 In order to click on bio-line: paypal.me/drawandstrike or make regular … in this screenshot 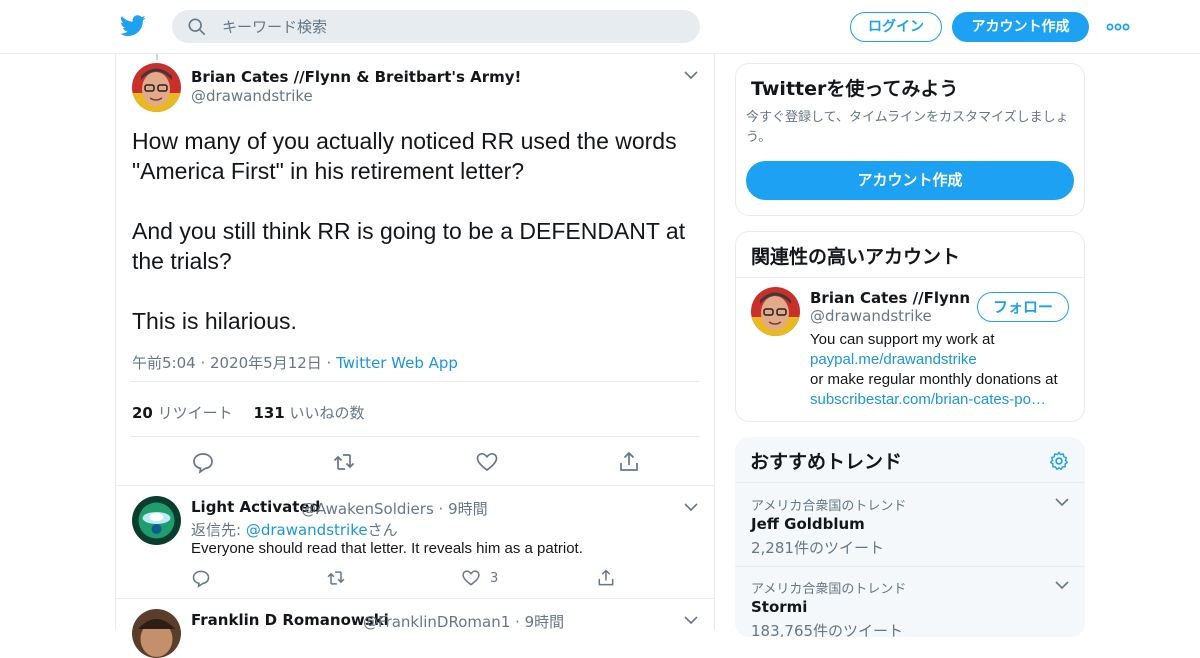, I will do `click(940, 370)`.